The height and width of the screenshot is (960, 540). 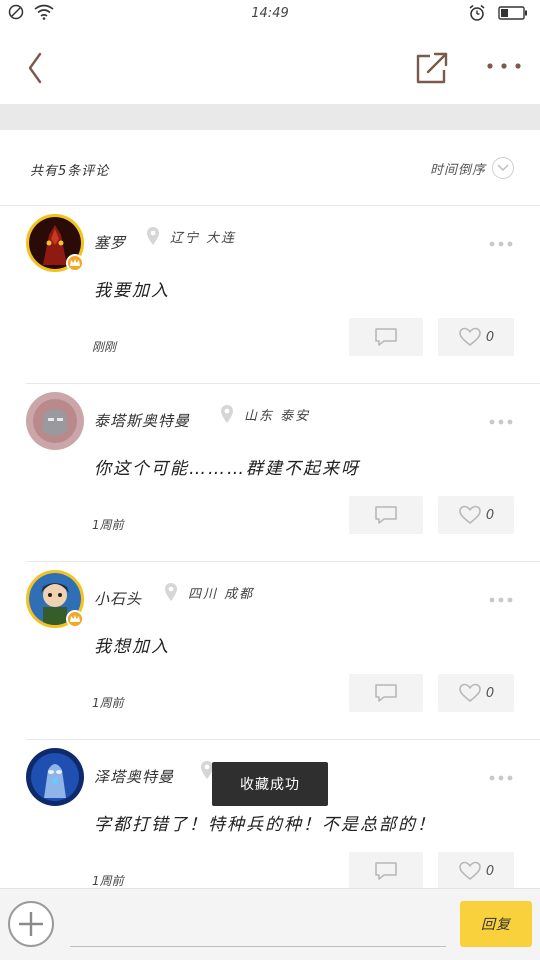 I want to click on share-icon, so click(x=432, y=68).